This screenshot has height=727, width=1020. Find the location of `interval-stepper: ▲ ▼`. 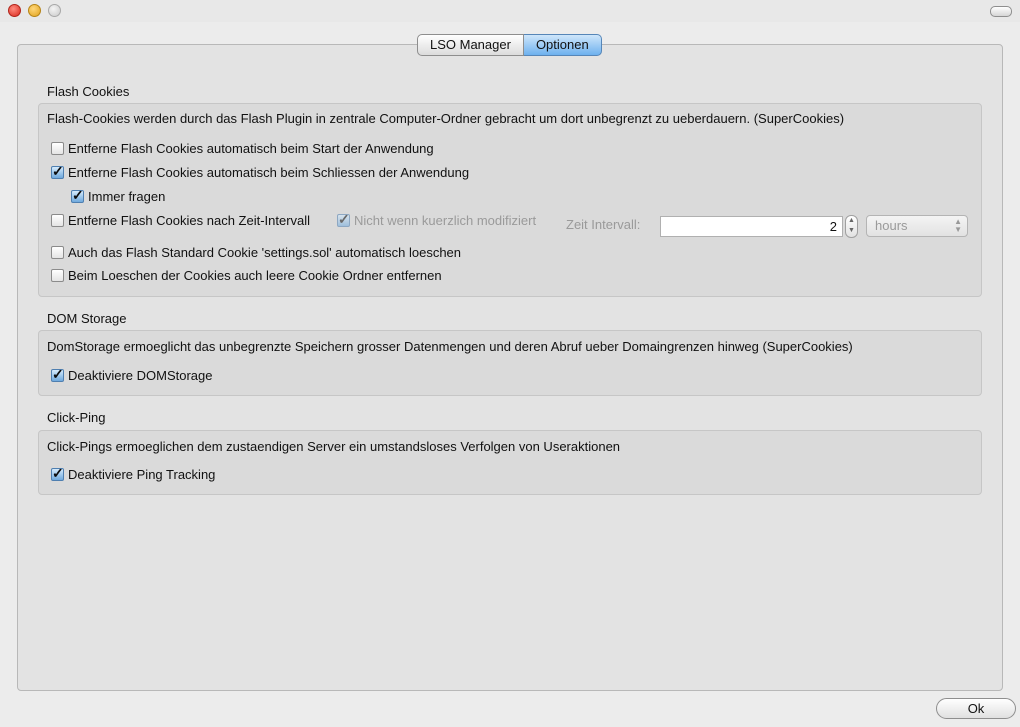

interval-stepper: ▲ ▼ is located at coordinates (851, 226).